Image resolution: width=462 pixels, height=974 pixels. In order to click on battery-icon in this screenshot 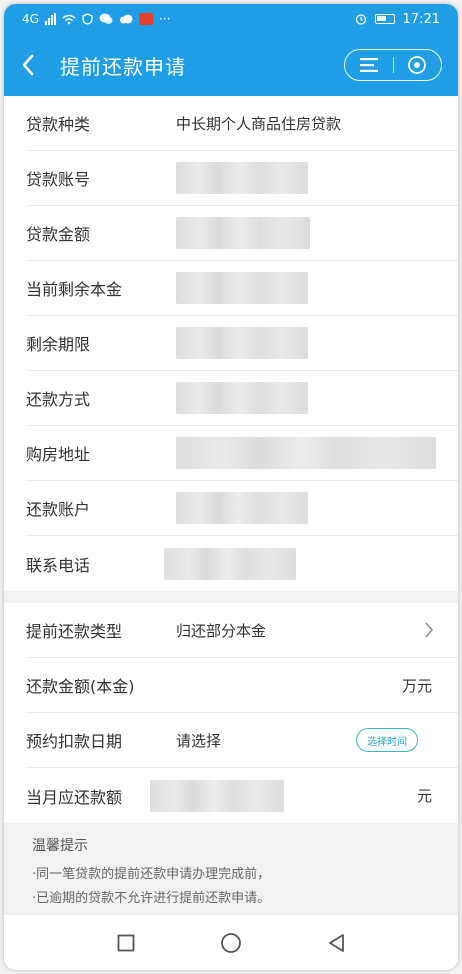, I will do `click(384, 19)`.